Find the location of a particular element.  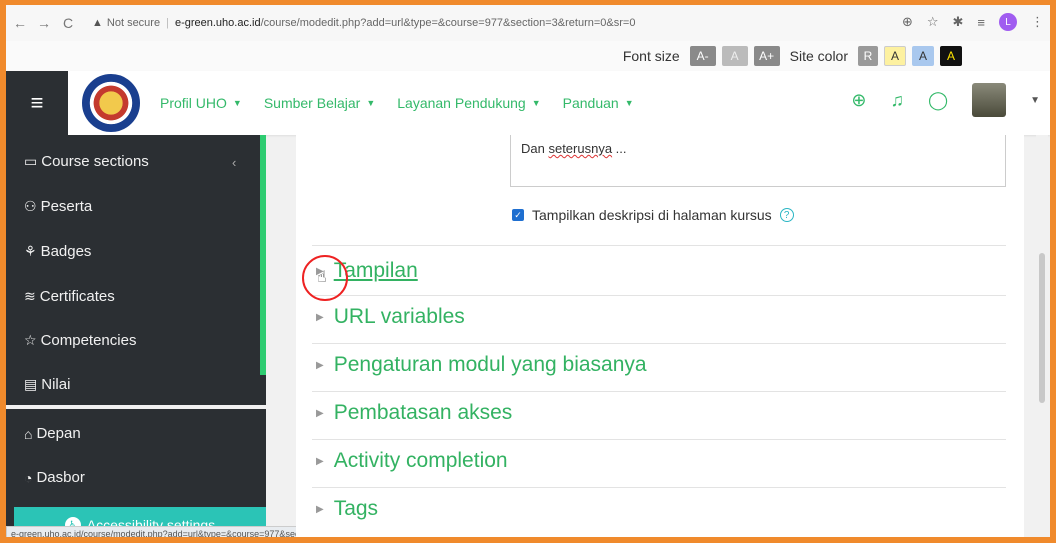

description-text: Dan is located at coordinates (535, 148).